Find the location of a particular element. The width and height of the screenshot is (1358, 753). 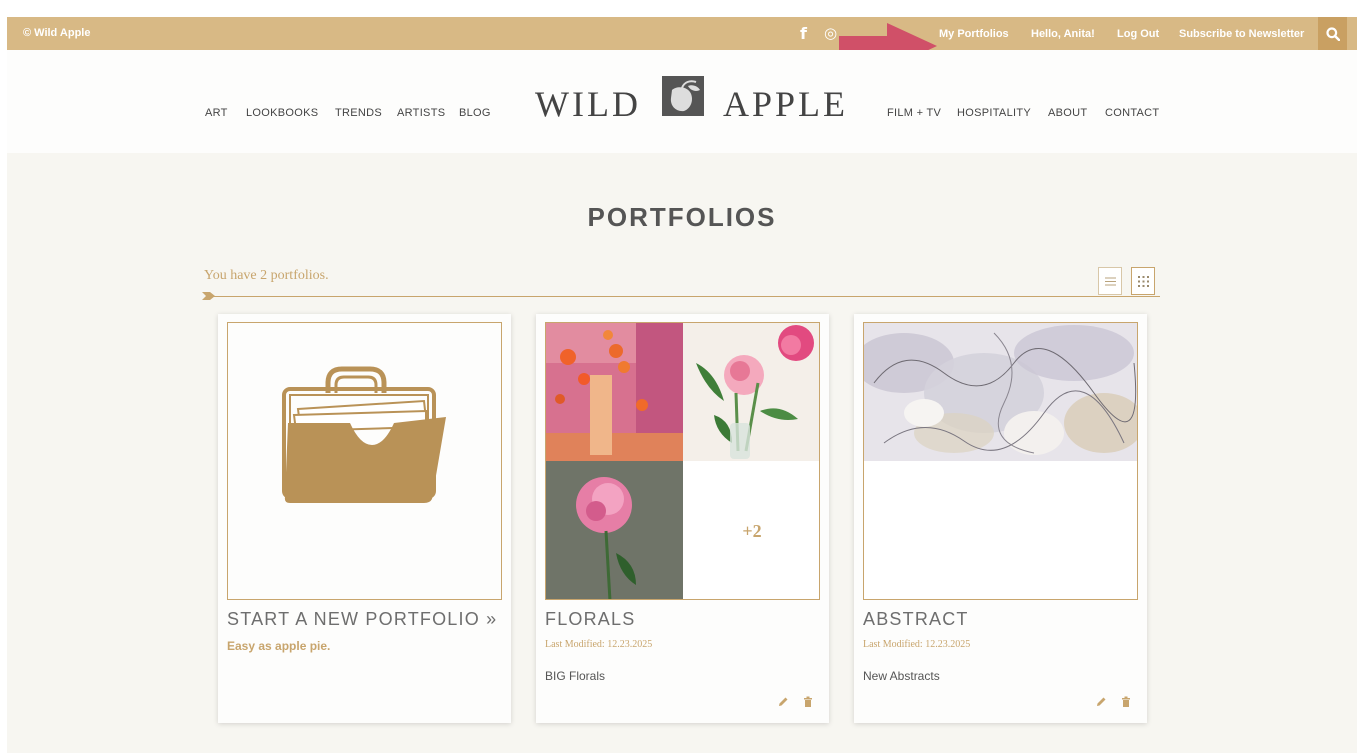

new-portfolio-image is located at coordinates (364, 461).